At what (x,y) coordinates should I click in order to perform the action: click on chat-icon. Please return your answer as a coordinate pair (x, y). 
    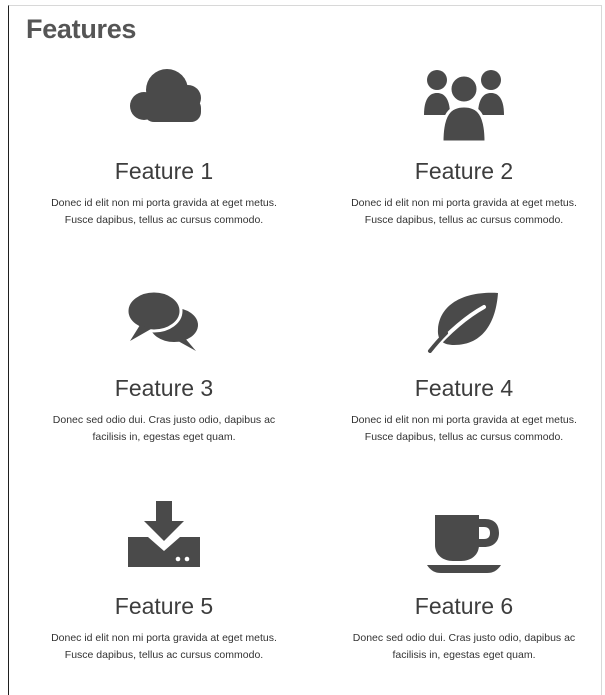
    Looking at the image, I should click on (164, 321).